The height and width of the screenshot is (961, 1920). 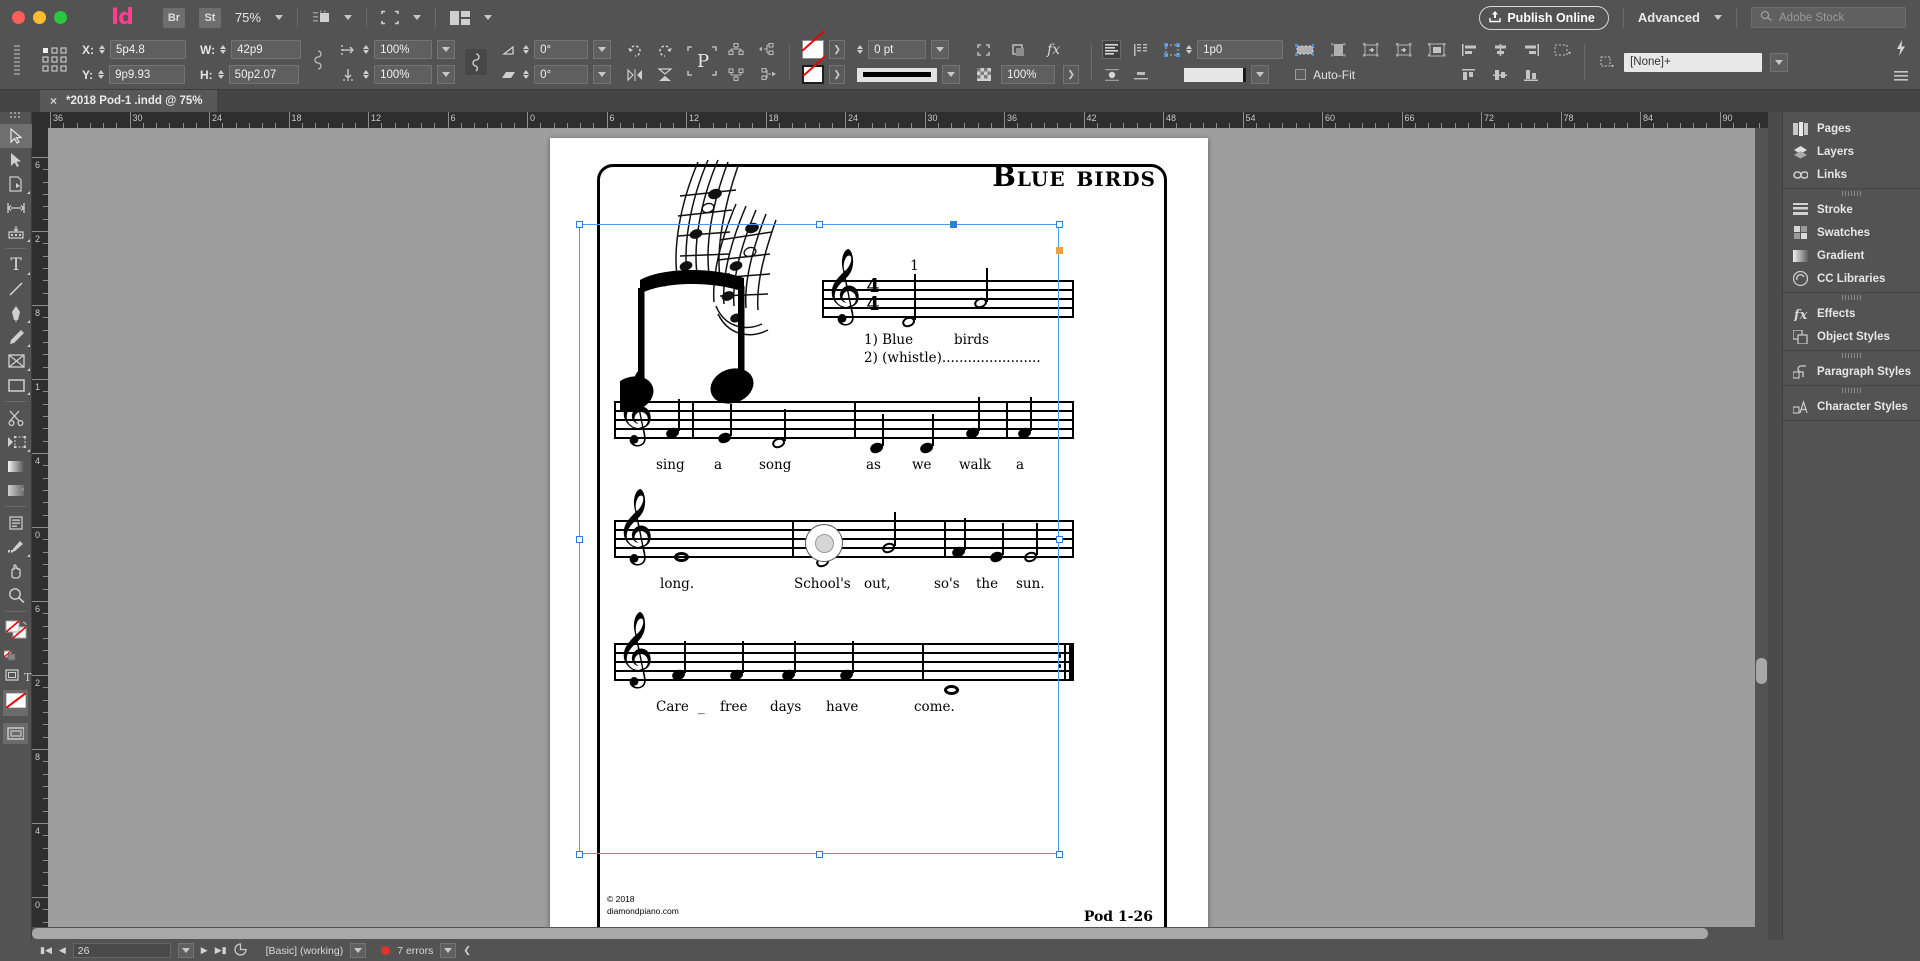 What do you see at coordinates (266, 49) in the screenshot?
I see `w-input: 42p9` at bounding box center [266, 49].